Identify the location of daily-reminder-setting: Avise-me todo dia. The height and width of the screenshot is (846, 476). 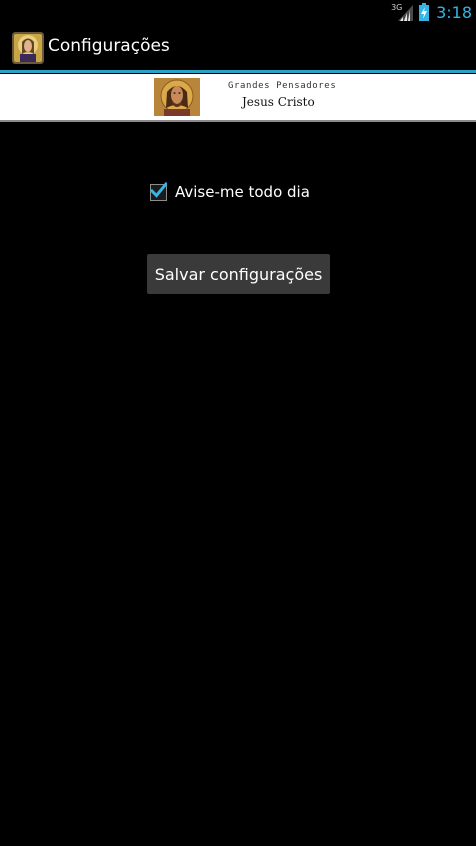
(230, 192).